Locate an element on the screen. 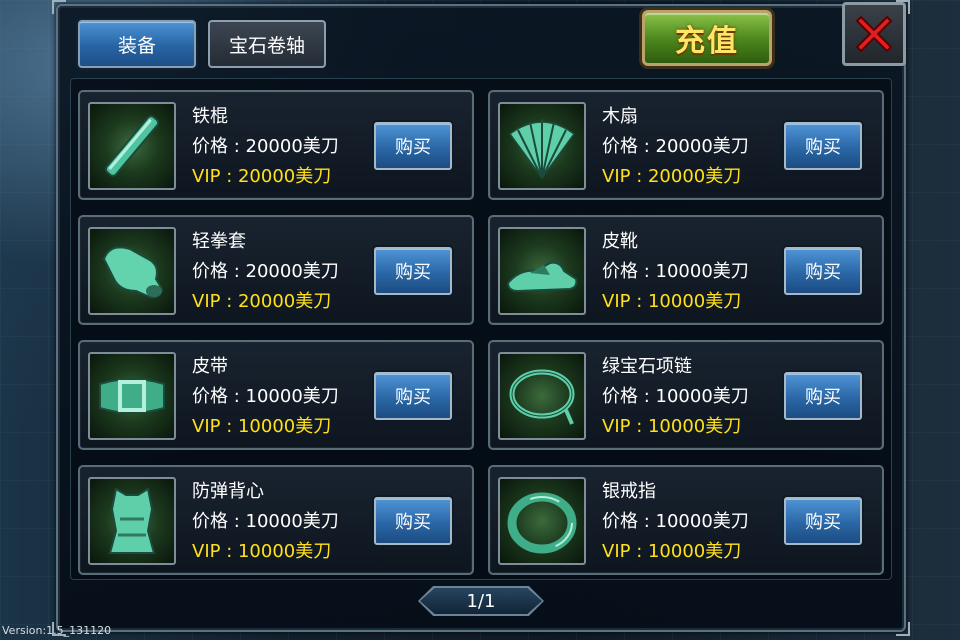 The width and height of the screenshot is (960, 640). shop-item-card: 银戒指 价格 : 10000美刀 VIP : 10000美刀 购买 is located at coordinates (686, 520).